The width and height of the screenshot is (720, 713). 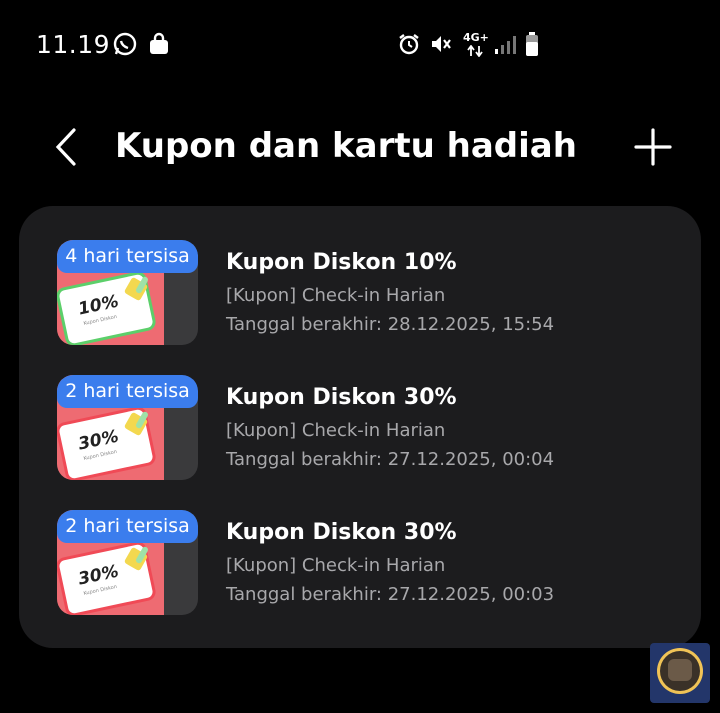 What do you see at coordinates (127, 292) in the screenshot?
I see `coupon-thumbnail: 10% Kupon Diskon 4 hari tersisa` at bounding box center [127, 292].